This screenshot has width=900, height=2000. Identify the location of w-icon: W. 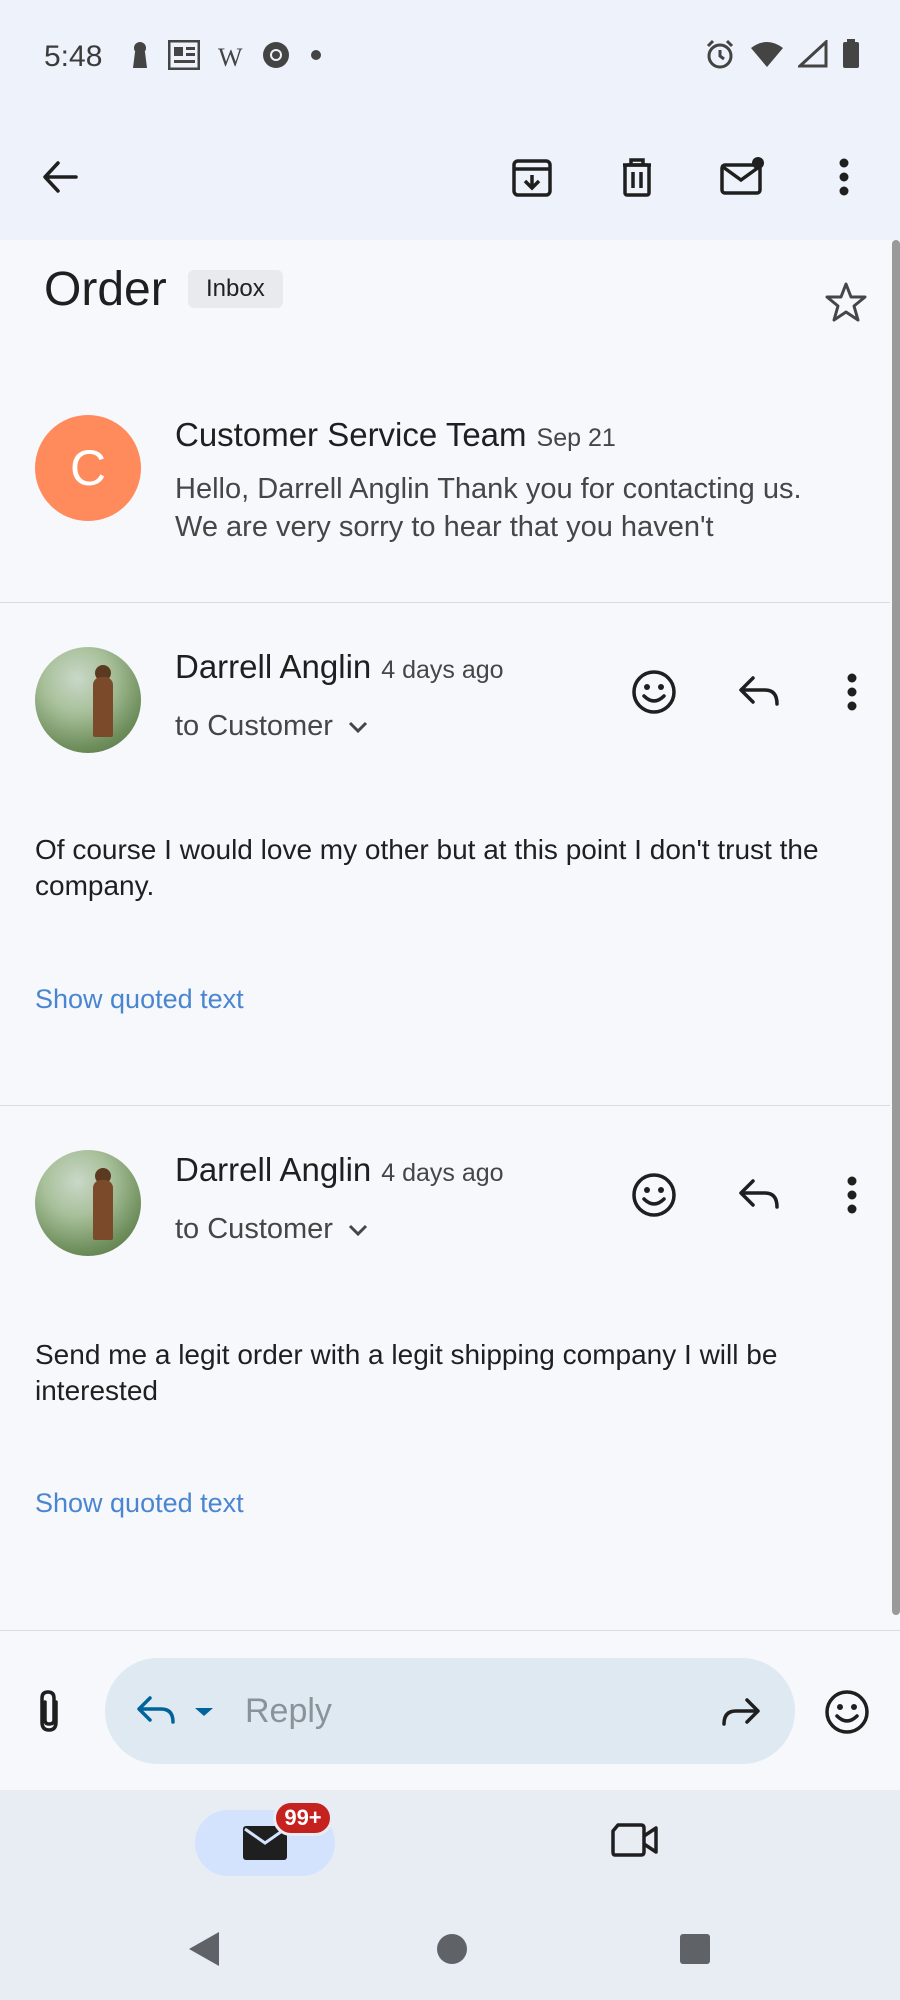
(230, 57).